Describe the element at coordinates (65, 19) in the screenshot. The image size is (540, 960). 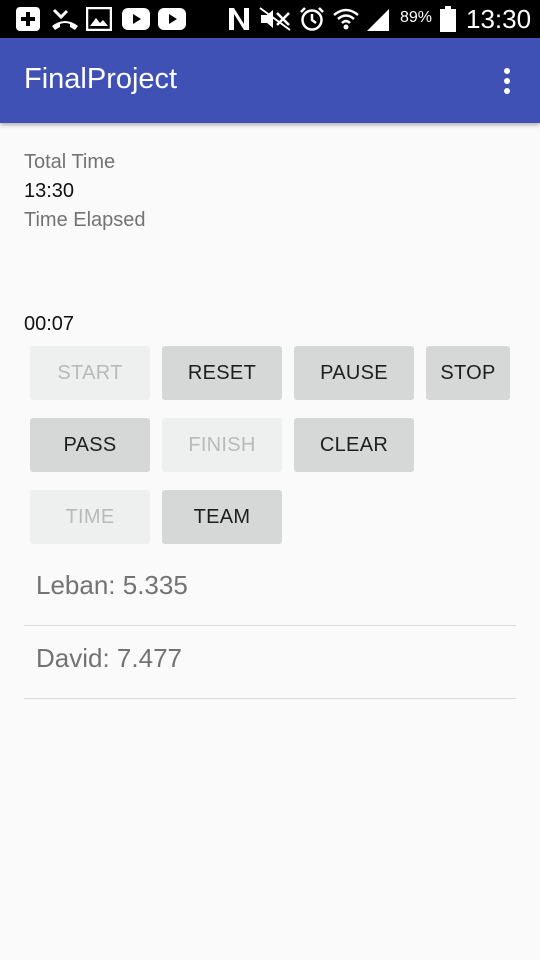
I see `missed-call-icon` at that location.